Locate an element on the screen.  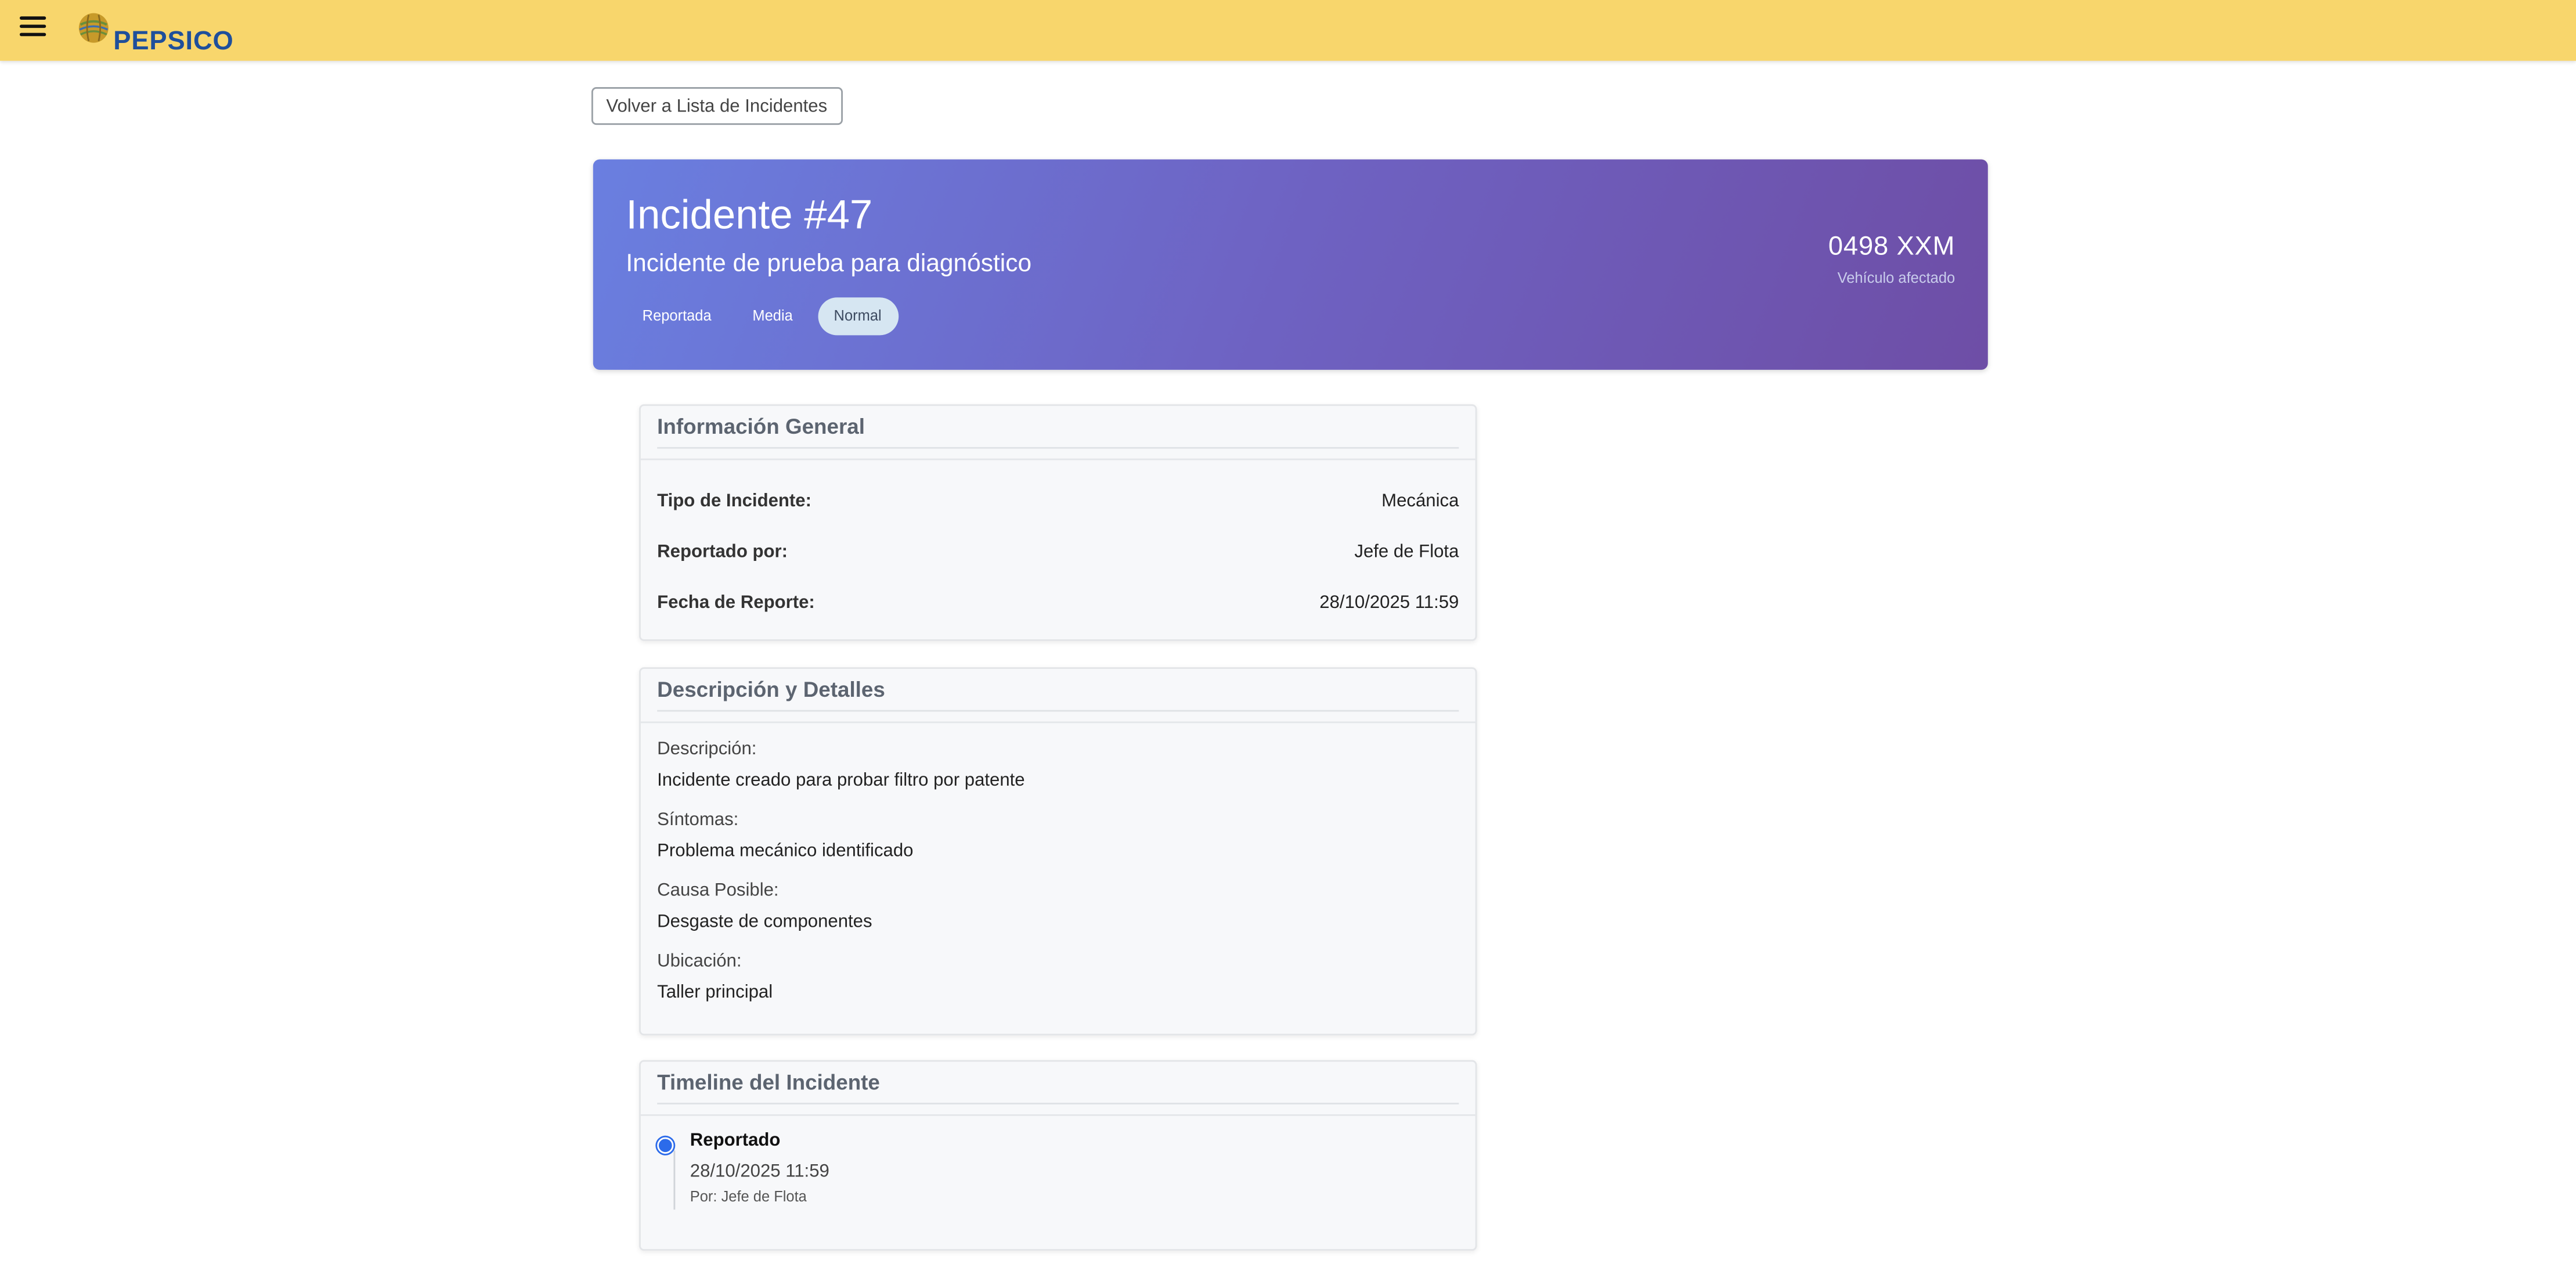
detail-value: Desgaste de componentes is located at coordinates (764, 922).